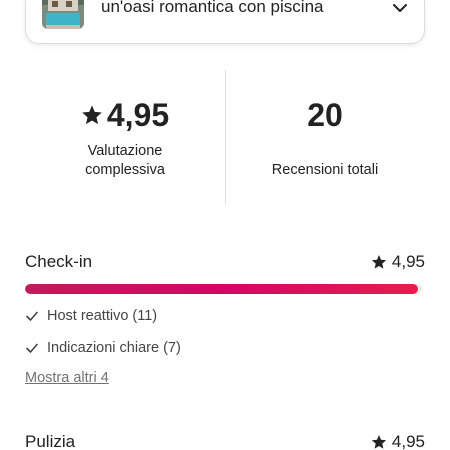 This screenshot has width=450, height=450. I want to click on rating-bar, so click(223, 289).